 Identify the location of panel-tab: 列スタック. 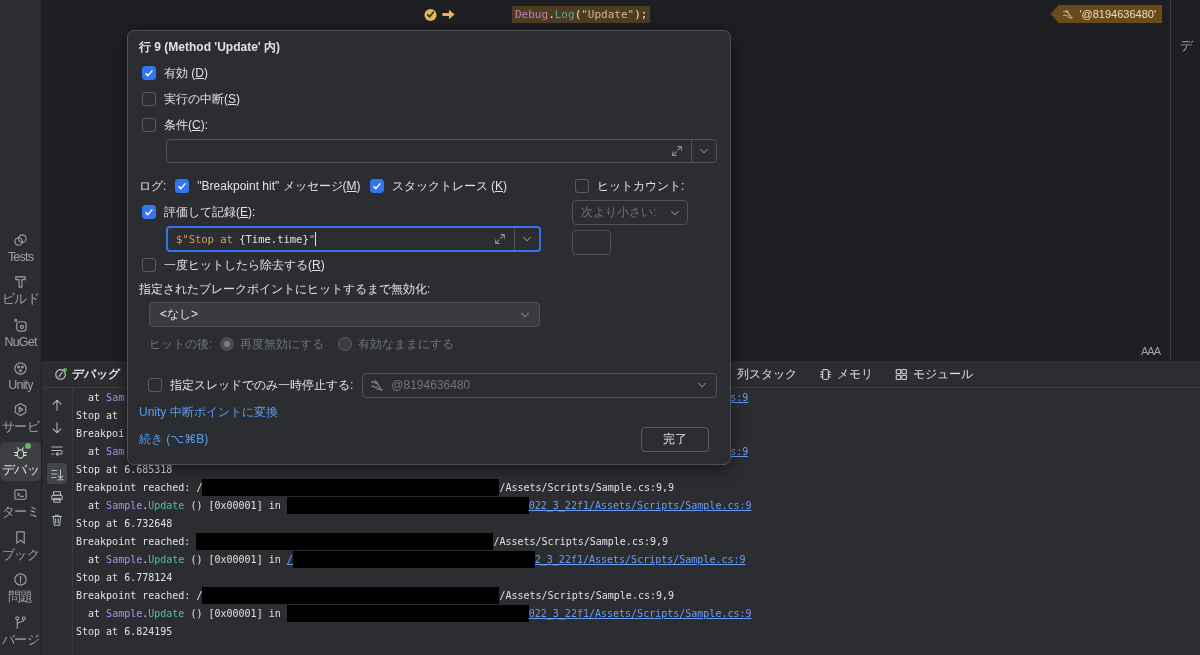
(767, 374).